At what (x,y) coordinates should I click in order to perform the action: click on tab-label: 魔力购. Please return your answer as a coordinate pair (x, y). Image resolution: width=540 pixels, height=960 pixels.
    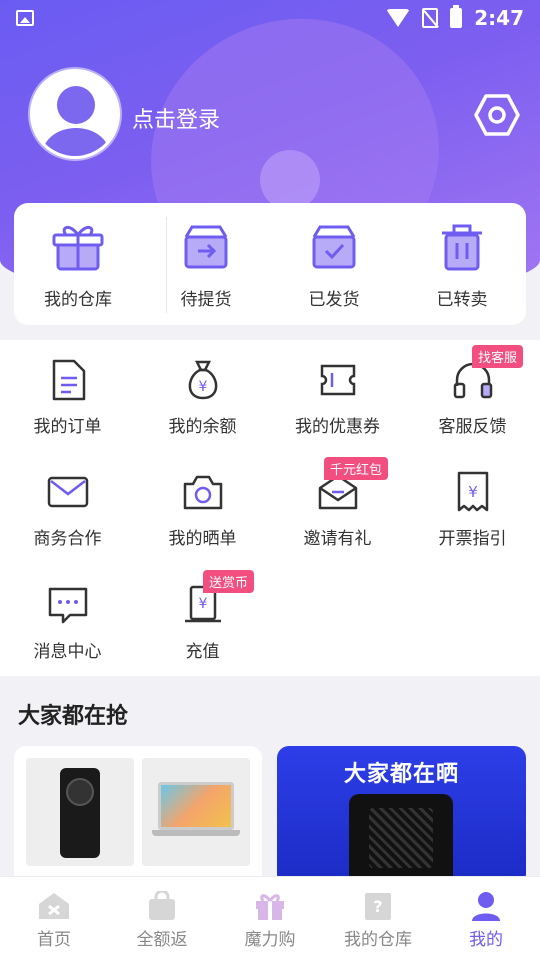
    Looking at the image, I should click on (270, 940).